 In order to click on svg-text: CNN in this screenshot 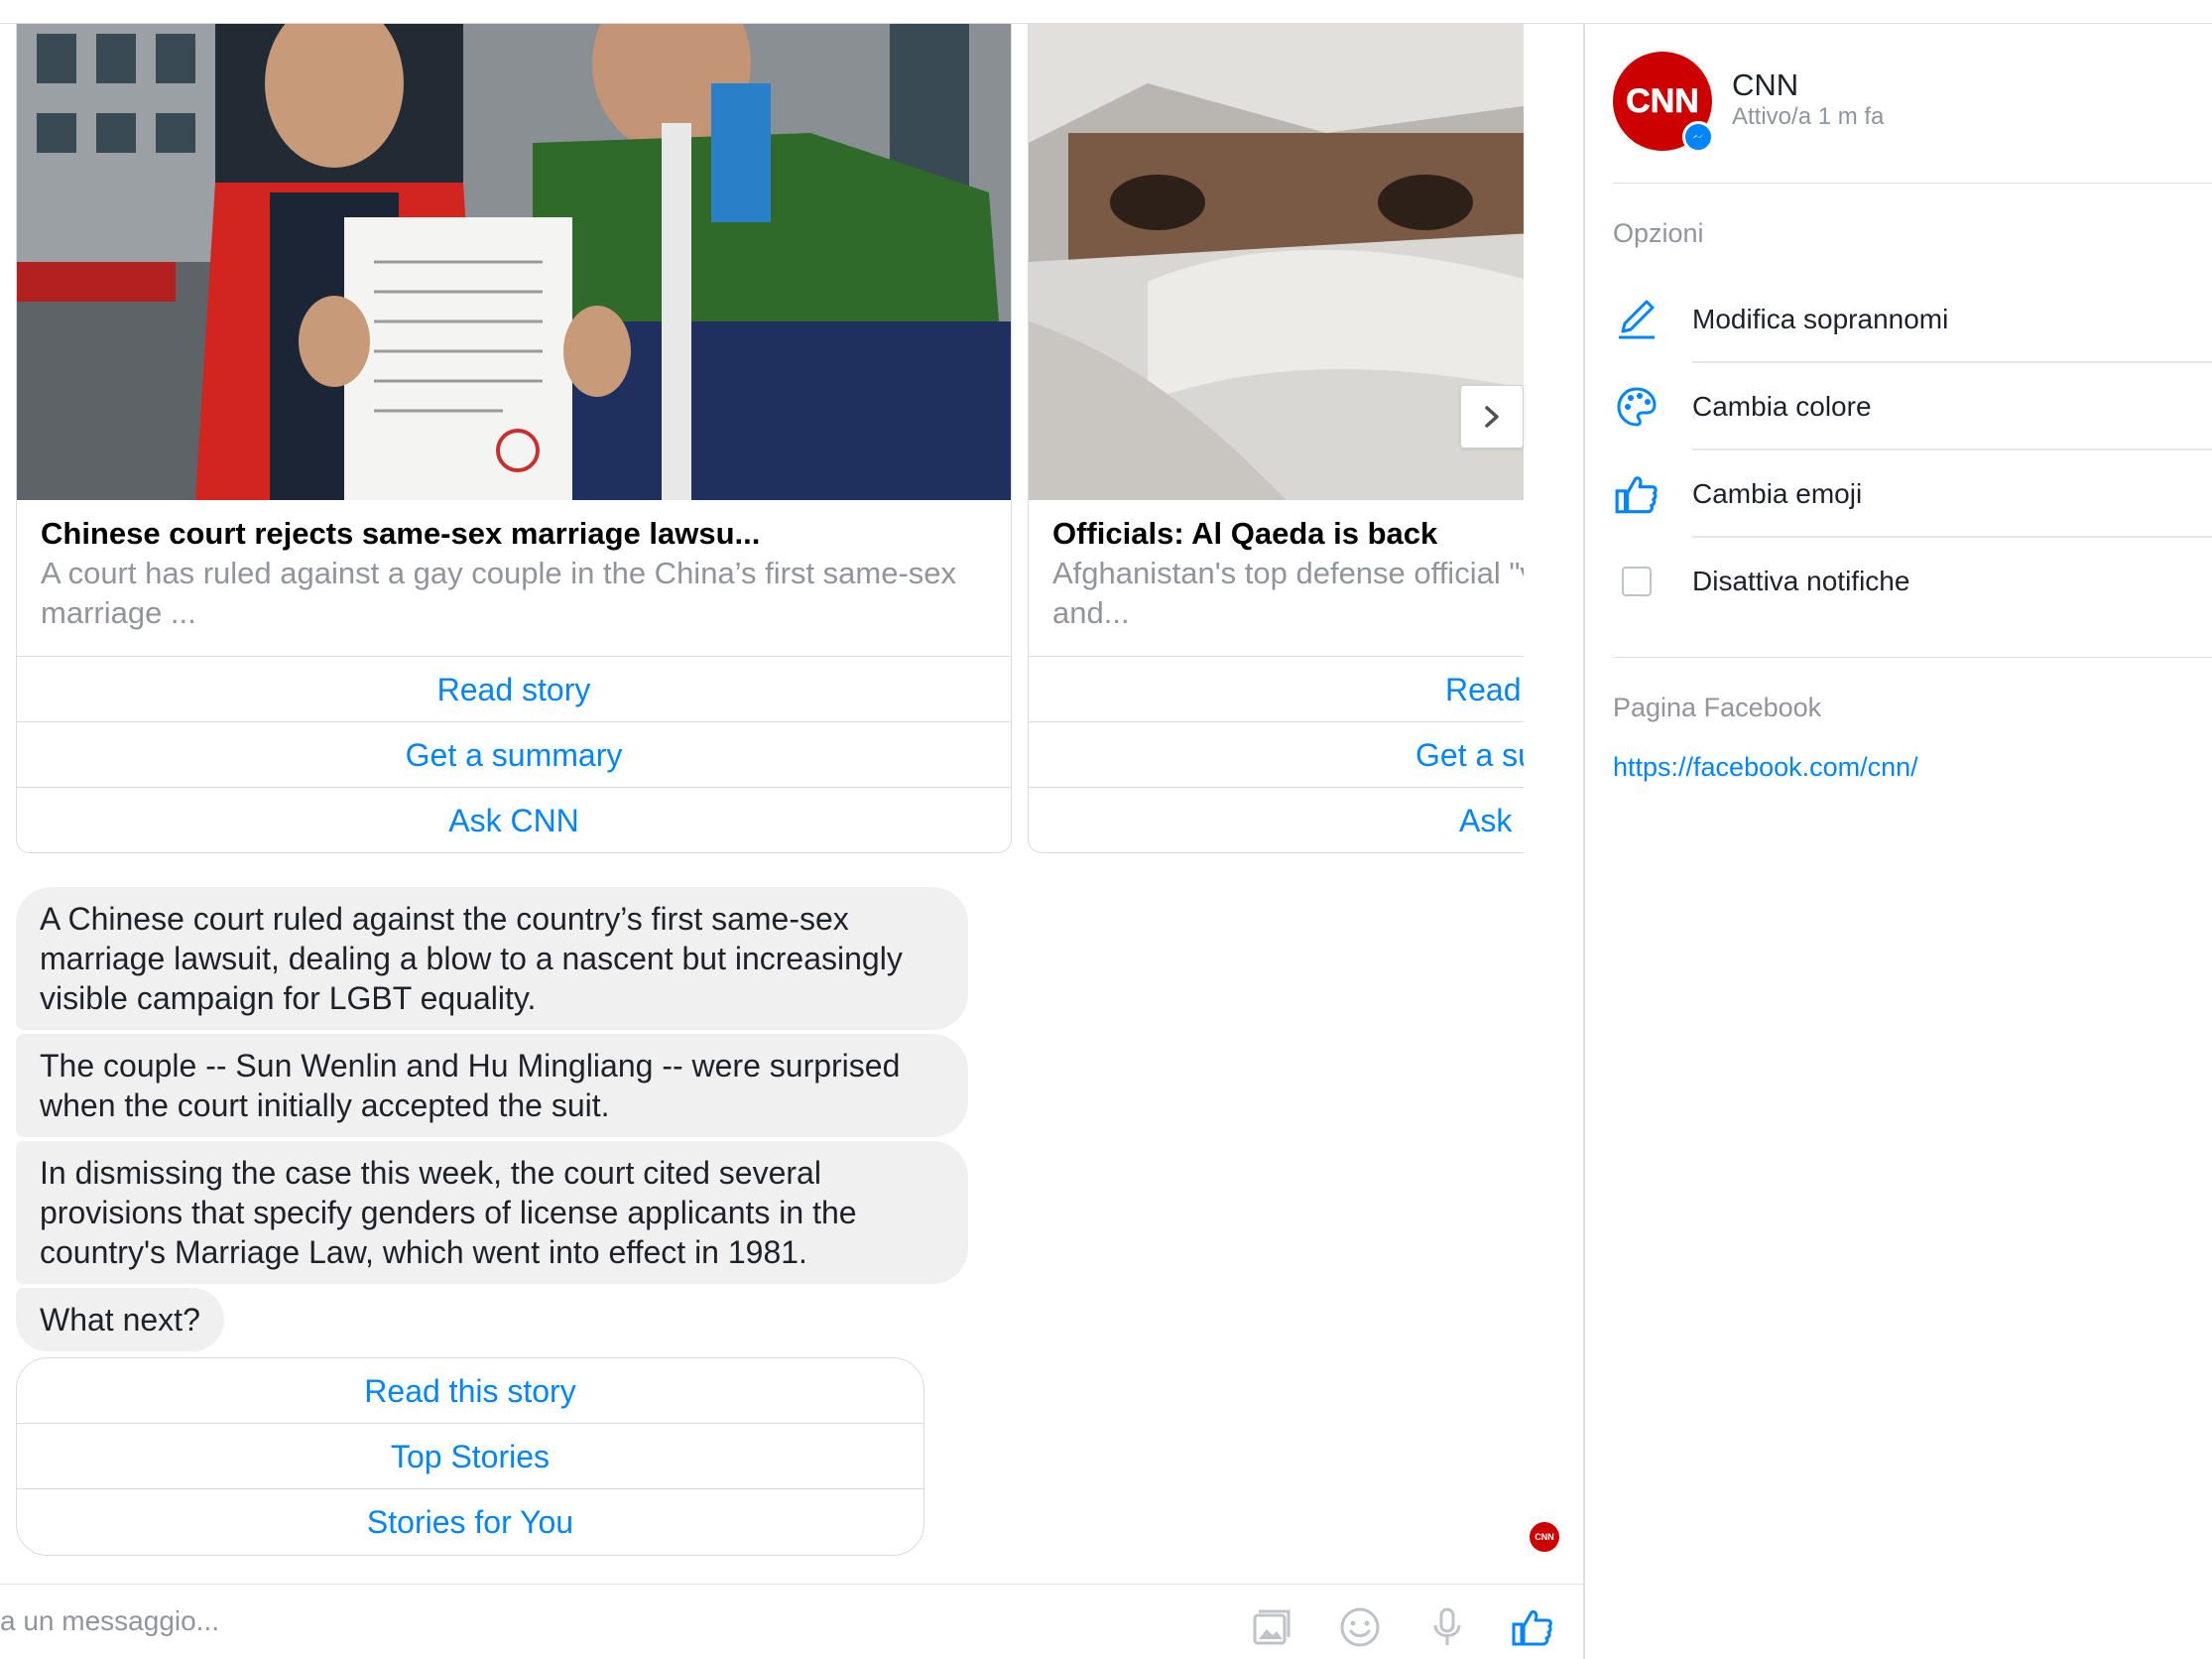, I will do `click(1662, 101)`.